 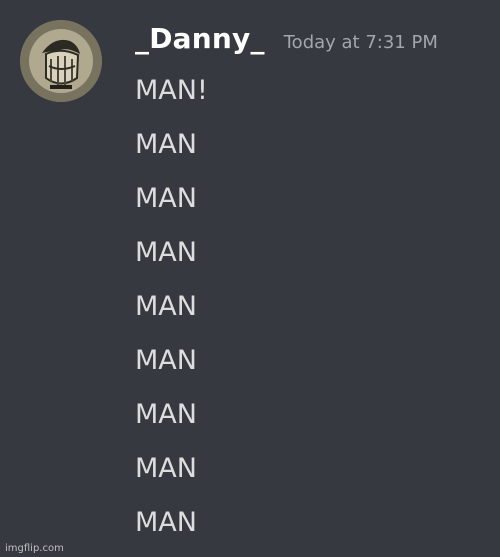 I want to click on sketch-avatar-icon, so click(x=61, y=61).